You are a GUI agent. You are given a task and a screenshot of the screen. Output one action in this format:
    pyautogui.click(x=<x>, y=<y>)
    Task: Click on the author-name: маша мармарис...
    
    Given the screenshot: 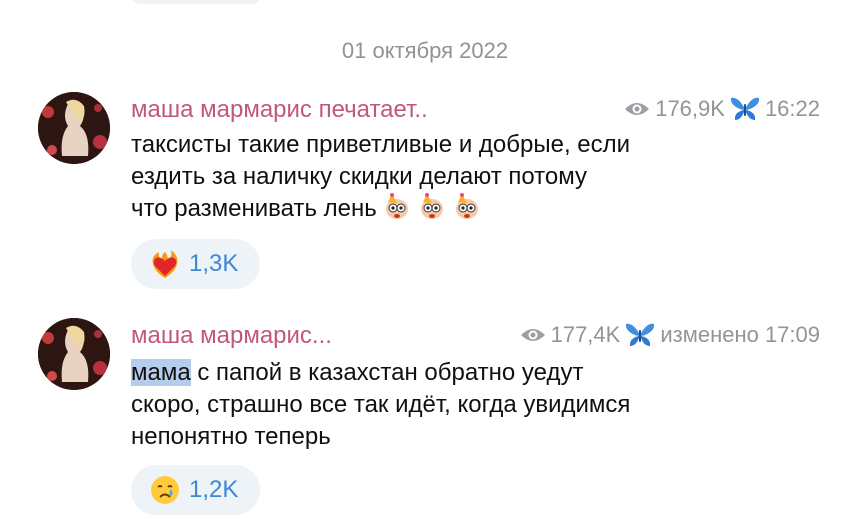 What is the action you would take?
    pyautogui.click(x=231, y=336)
    